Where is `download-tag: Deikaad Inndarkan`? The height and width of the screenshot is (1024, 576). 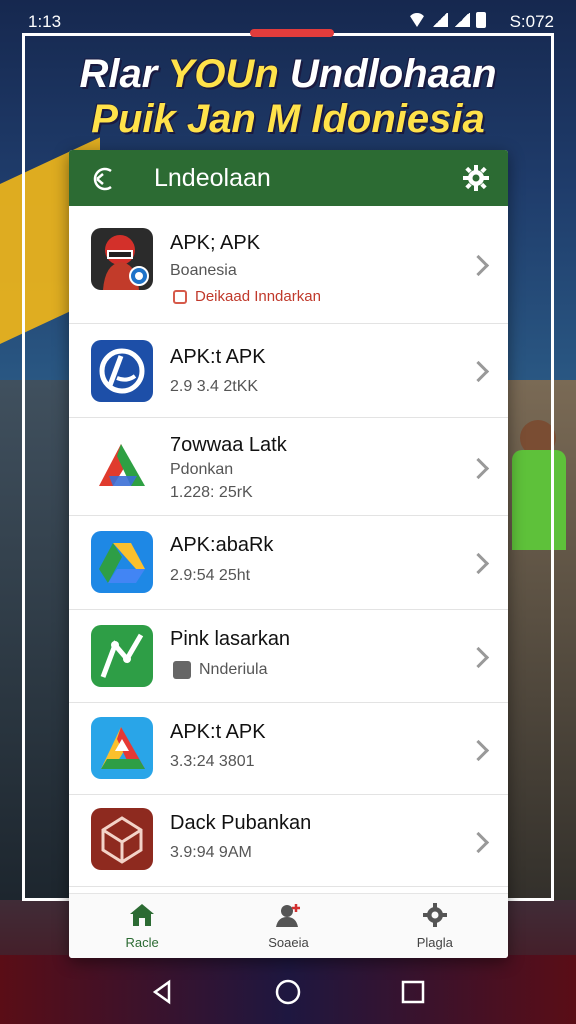 download-tag: Deikaad Inndarkan is located at coordinates (247, 296).